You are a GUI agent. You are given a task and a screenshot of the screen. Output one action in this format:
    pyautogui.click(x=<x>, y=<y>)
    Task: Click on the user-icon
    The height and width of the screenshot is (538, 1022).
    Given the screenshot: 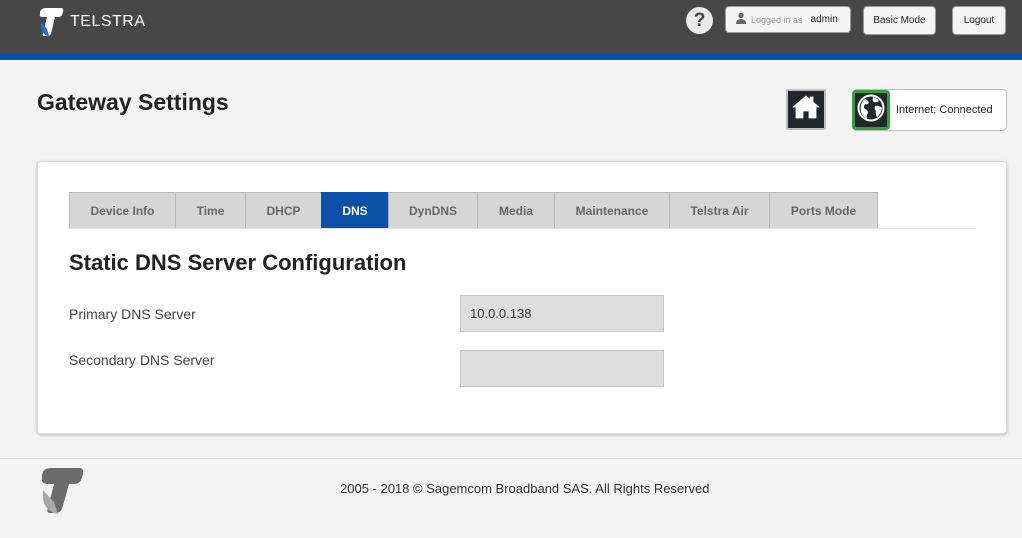 What is the action you would take?
    pyautogui.click(x=743, y=20)
    